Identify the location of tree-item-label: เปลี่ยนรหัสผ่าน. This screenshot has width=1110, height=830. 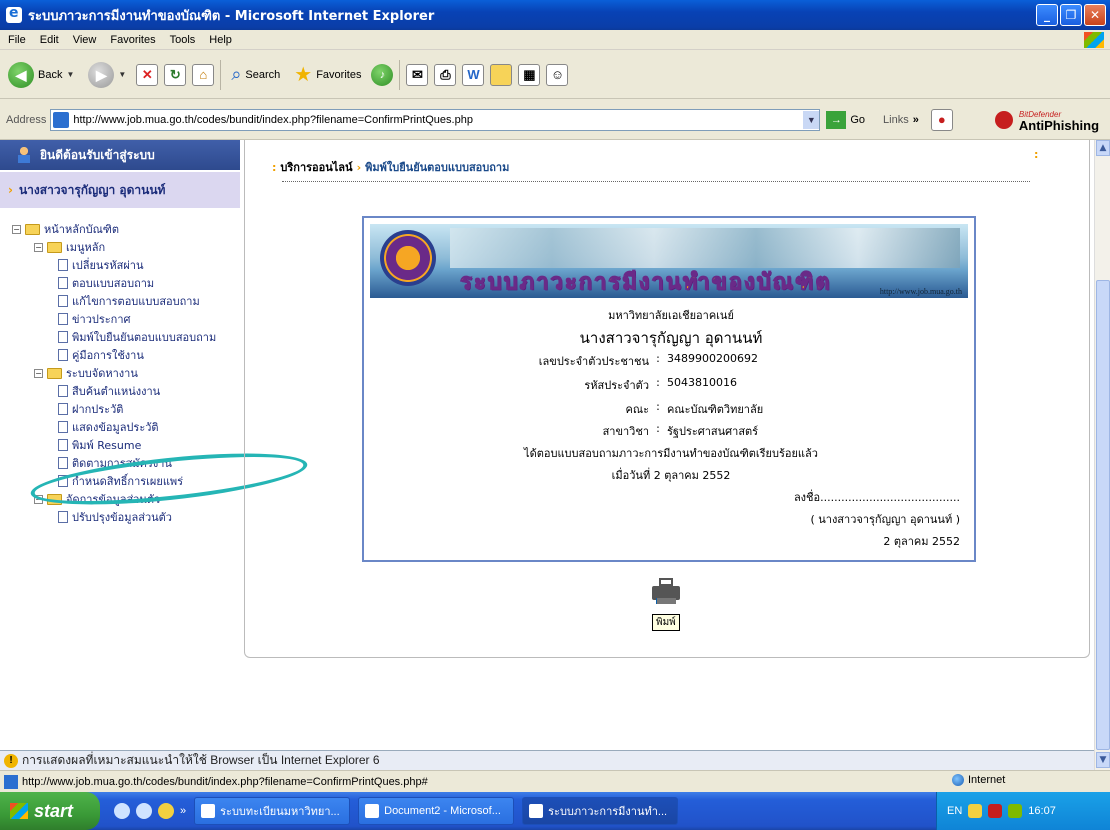
(108, 265).